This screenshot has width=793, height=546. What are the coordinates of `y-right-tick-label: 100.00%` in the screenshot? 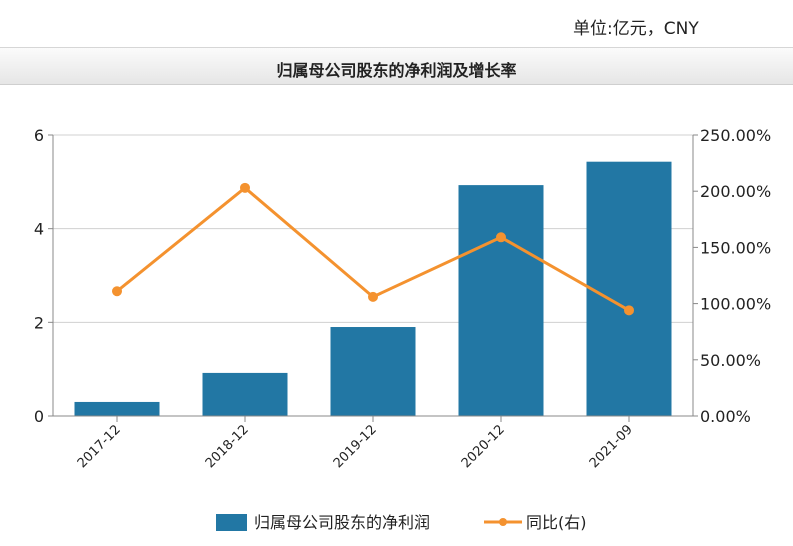 It's located at (735, 304).